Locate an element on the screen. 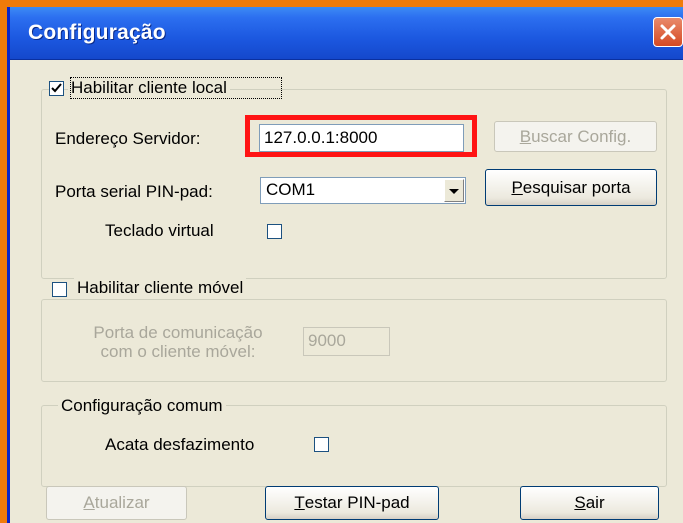  exit-label: Sair is located at coordinates (589, 502).